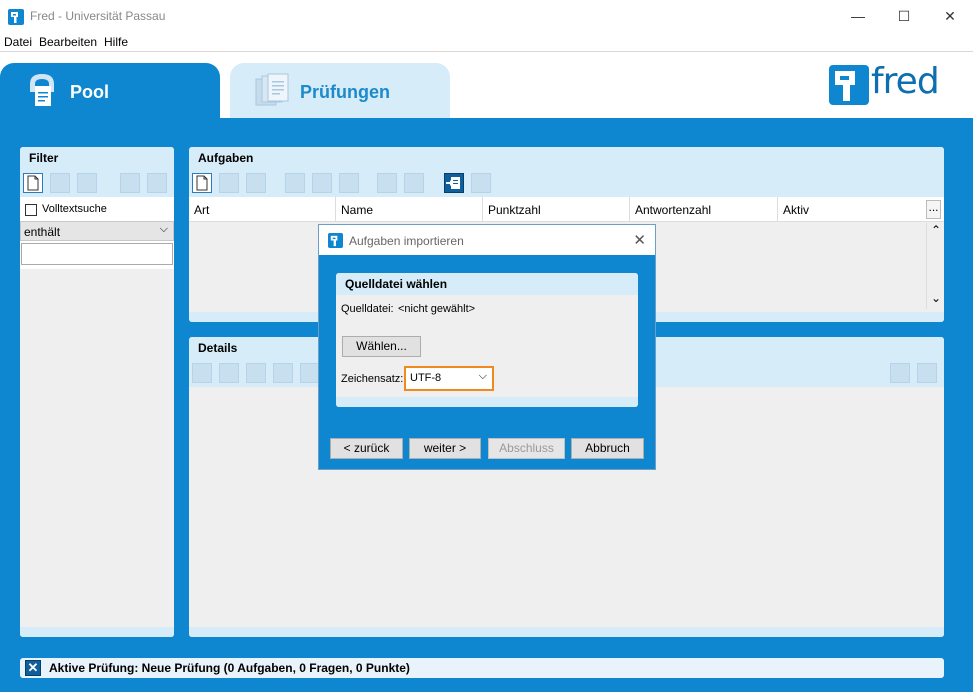 This screenshot has height=692, width=973. I want to click on section-title: Quelldatei wählen, so click(487, 284).